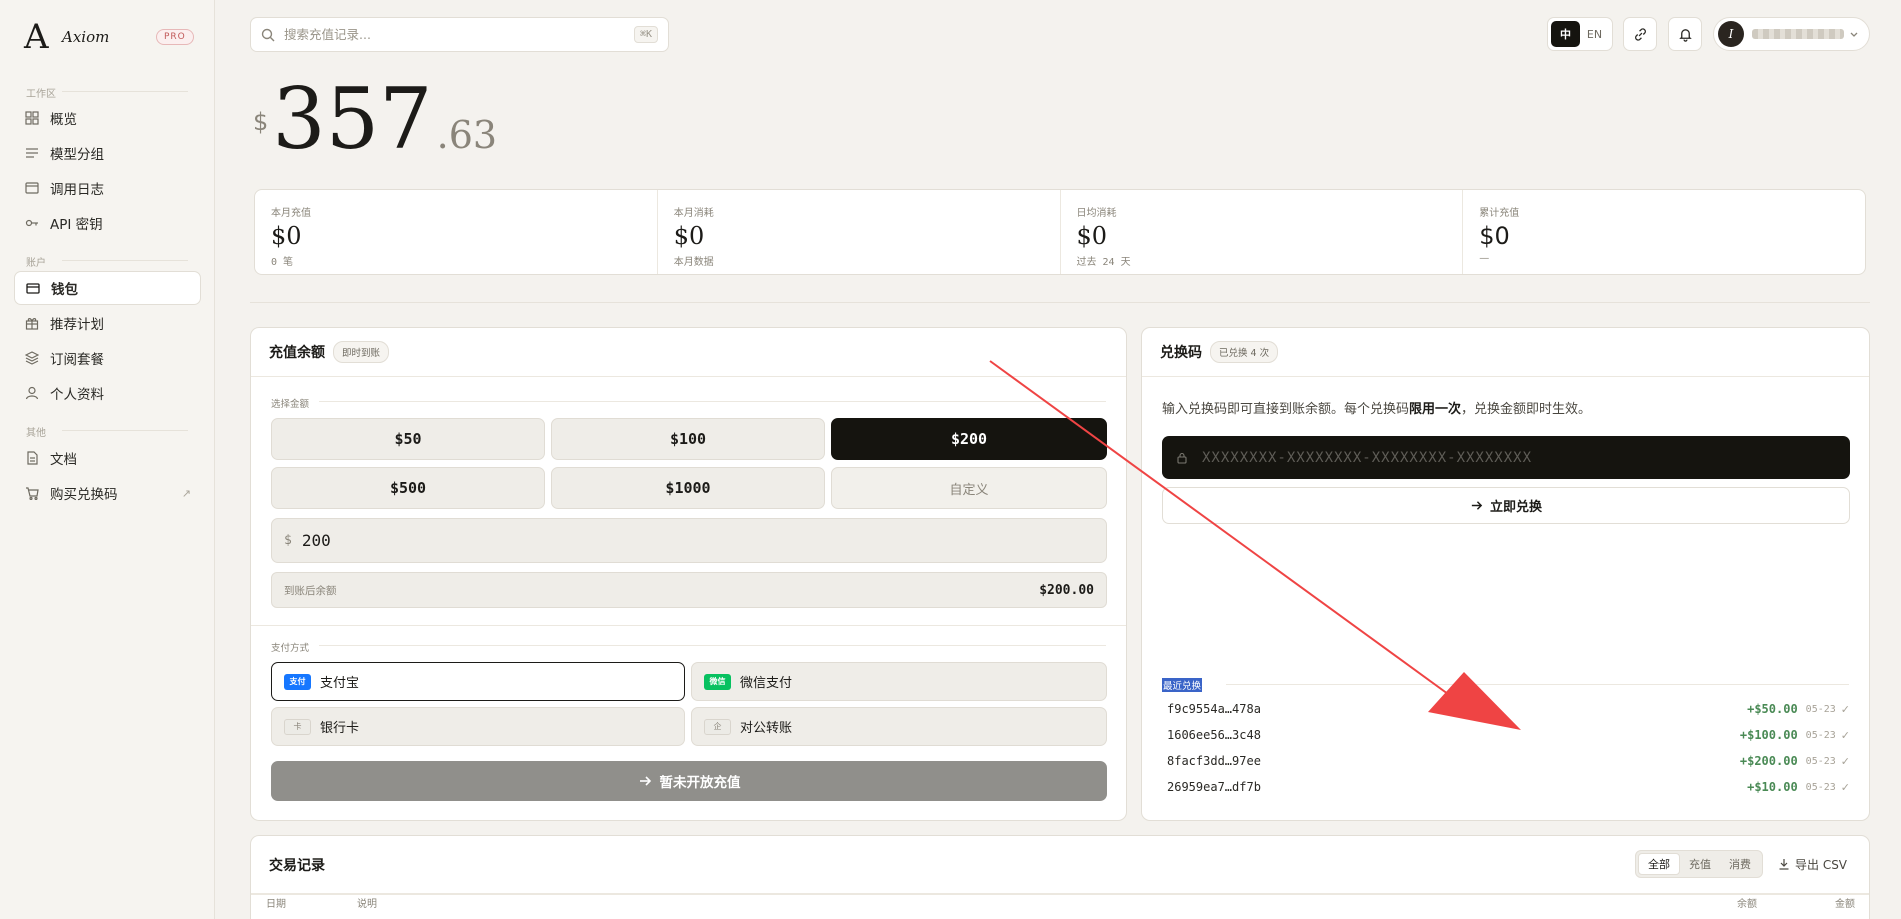 This screenshot has width=1901, height=919. Describe the element at coordinates (107, 393) in the screenshot. I see `sidebar-item-profile: 个人资料` at that location.